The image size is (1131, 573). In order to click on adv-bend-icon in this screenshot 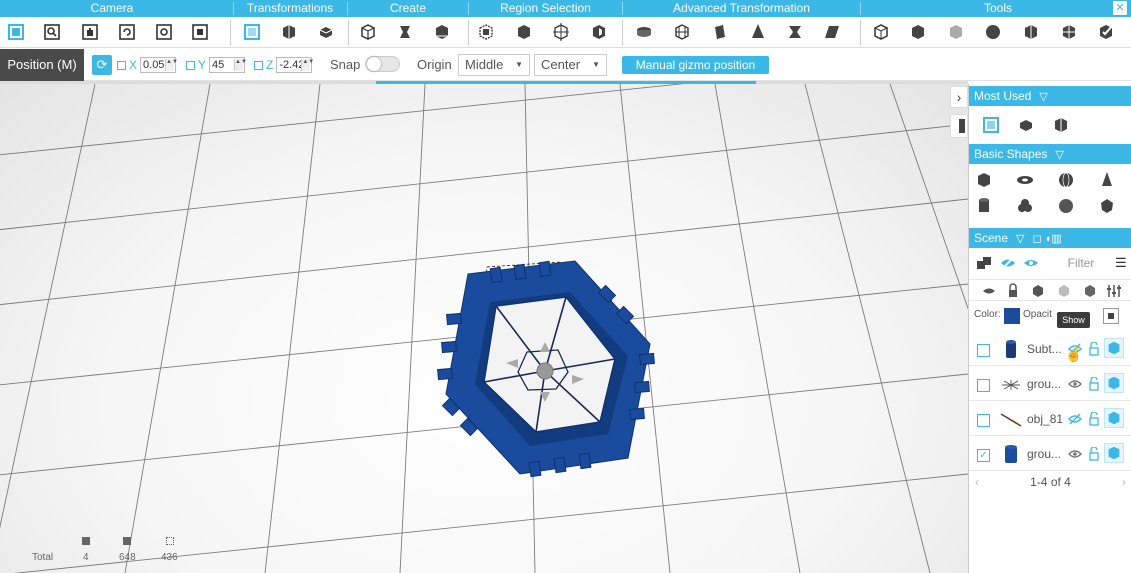, I will do `click(795, 32)`.